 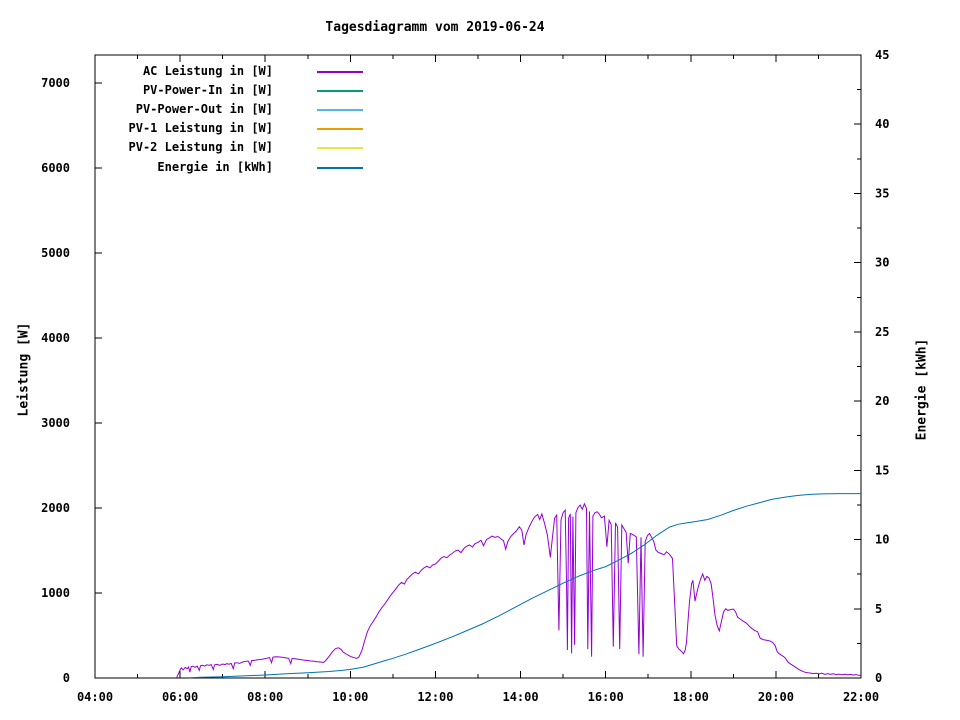 I want to click on legend-label: Energie in [kWh], so click(x=215, y=166).